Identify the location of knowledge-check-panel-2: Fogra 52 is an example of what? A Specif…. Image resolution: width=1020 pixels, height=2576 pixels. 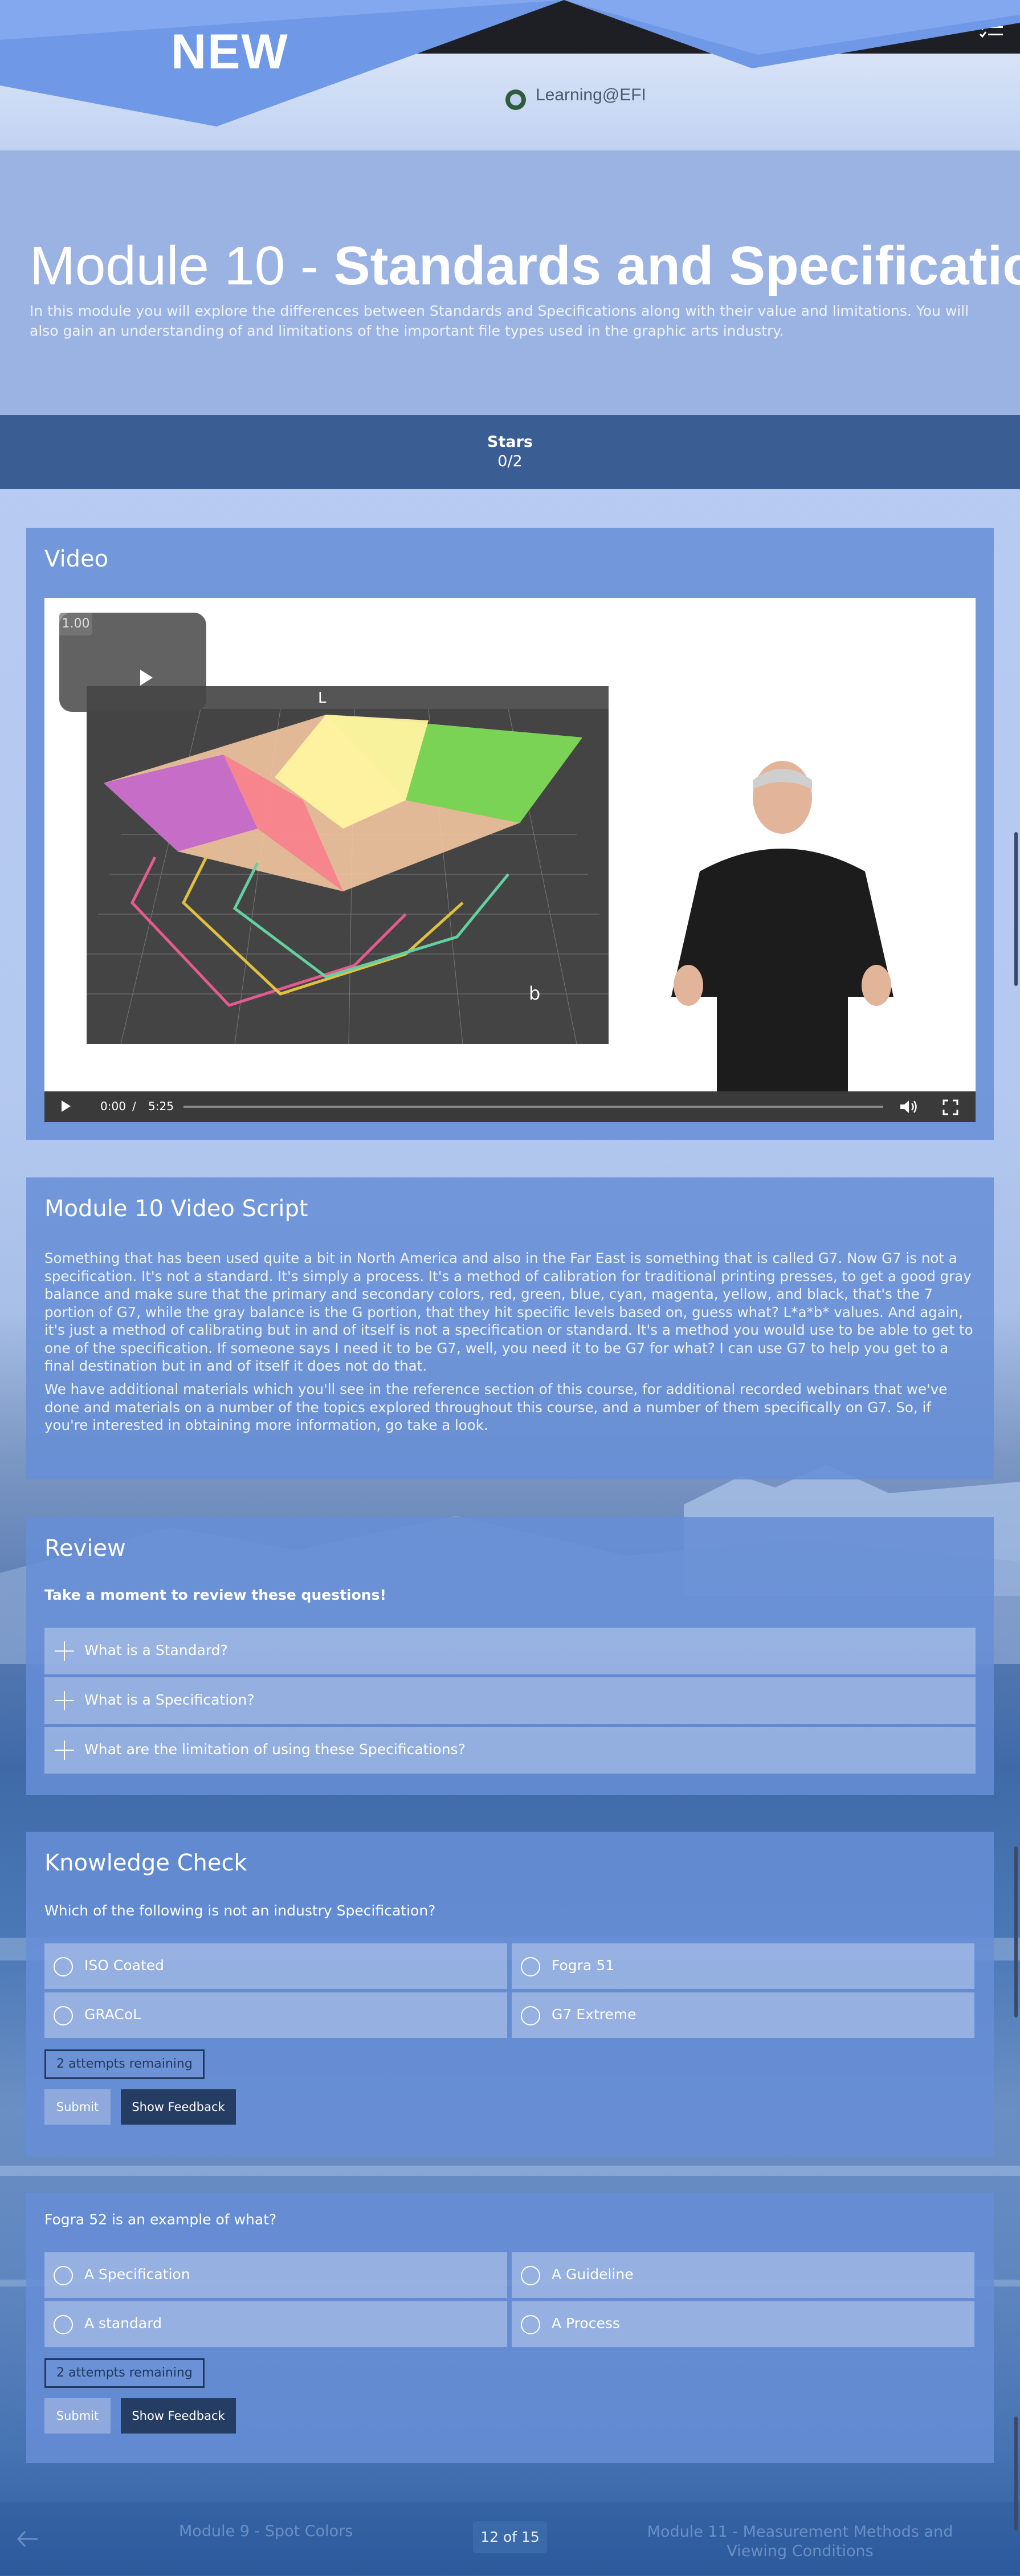
(510, 2328).